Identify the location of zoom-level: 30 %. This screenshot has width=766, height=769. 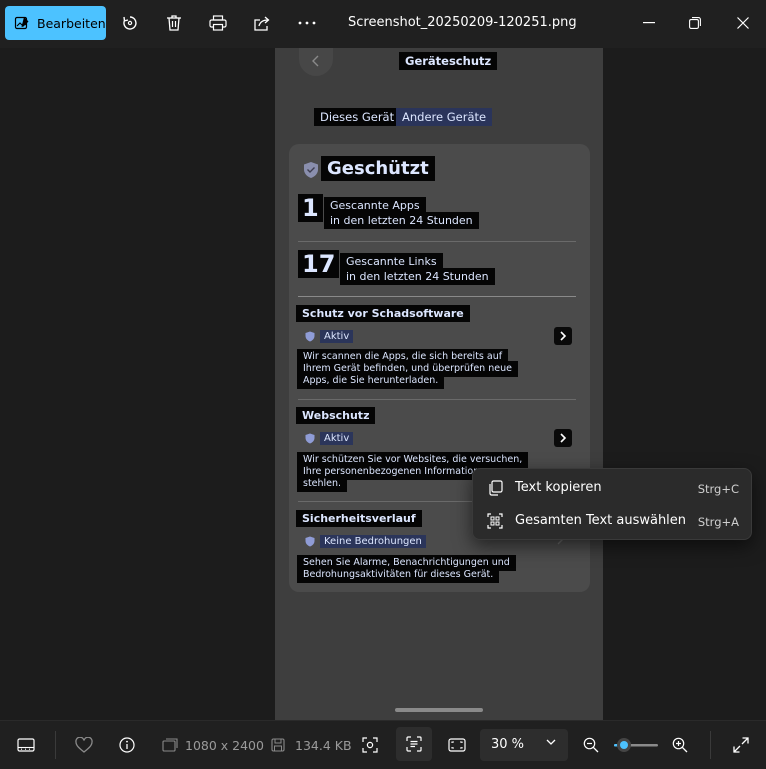
(508, 744).